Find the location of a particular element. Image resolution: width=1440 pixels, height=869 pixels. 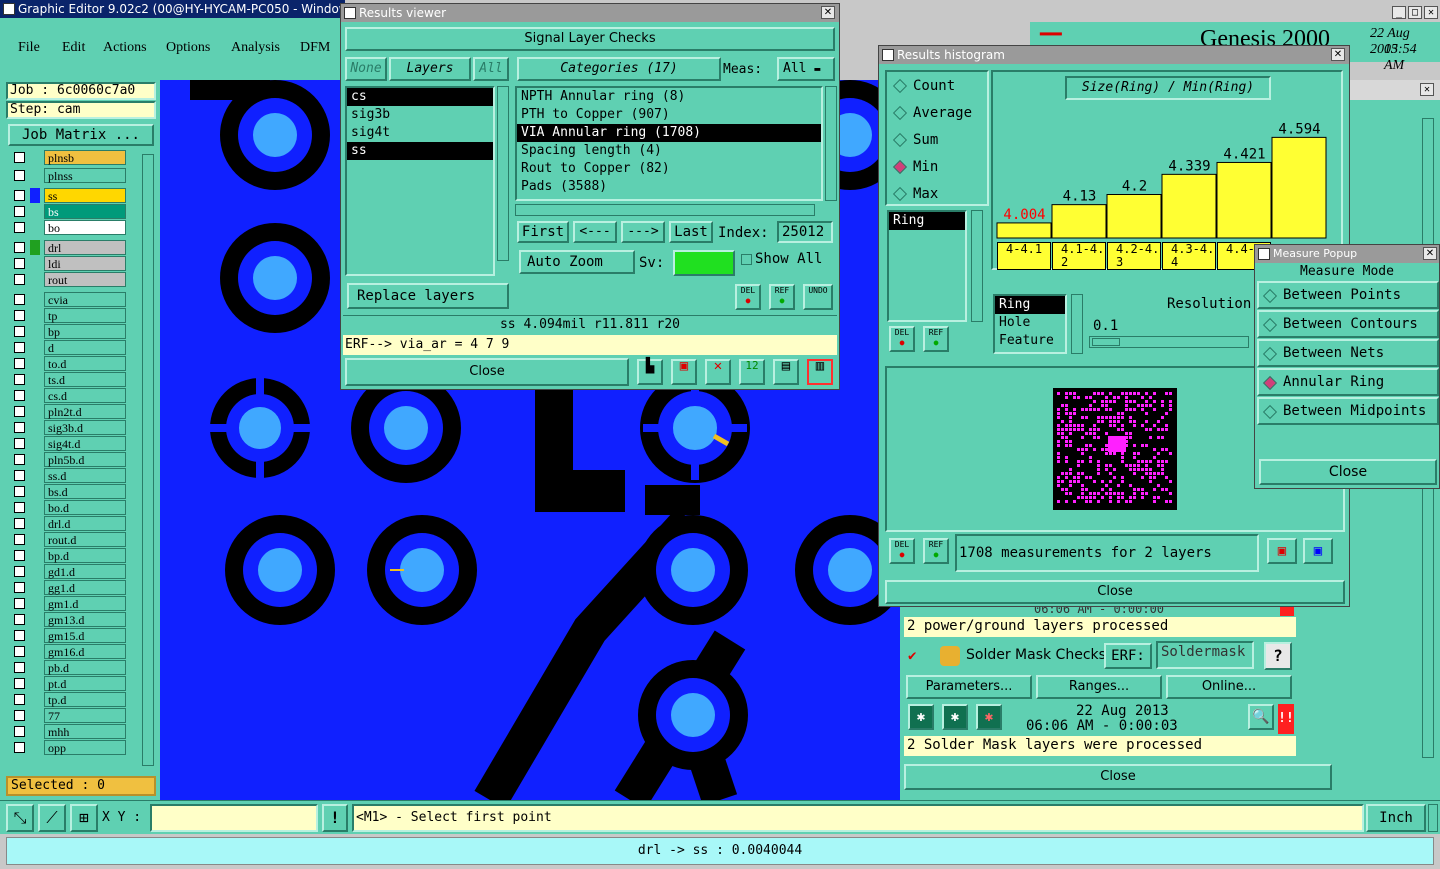

measure-tool-icon: ⟋ is located at coordinates (52, 818).